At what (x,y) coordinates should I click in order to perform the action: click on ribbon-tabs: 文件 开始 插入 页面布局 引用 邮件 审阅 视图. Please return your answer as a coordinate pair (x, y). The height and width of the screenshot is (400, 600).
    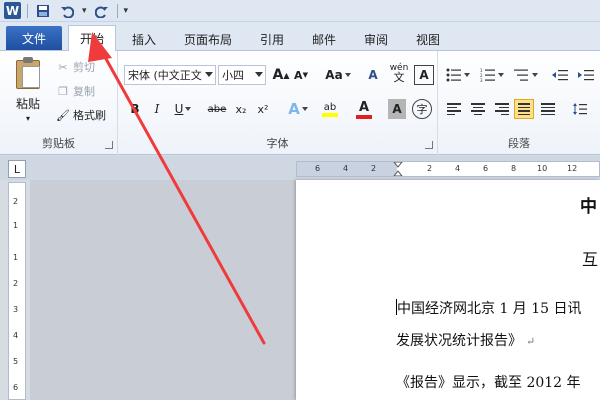
    Looking at the image, I should click on (300, 36).